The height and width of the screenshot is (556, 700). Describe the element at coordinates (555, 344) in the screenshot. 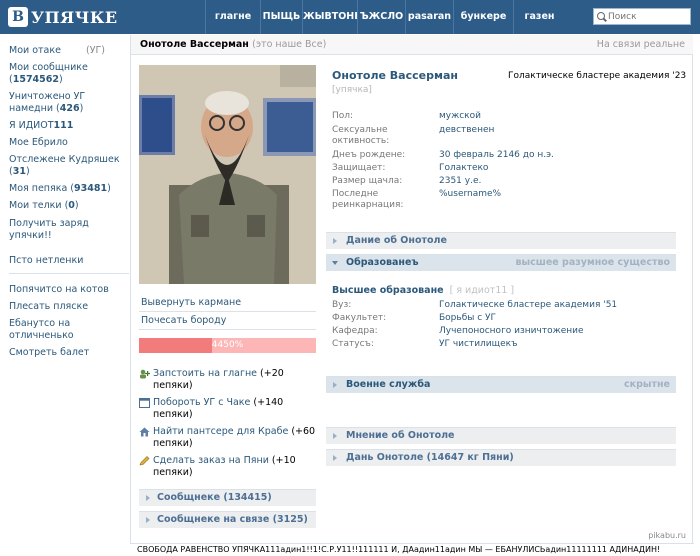

I see `education-value: УГ чистилищекъ` at that location.